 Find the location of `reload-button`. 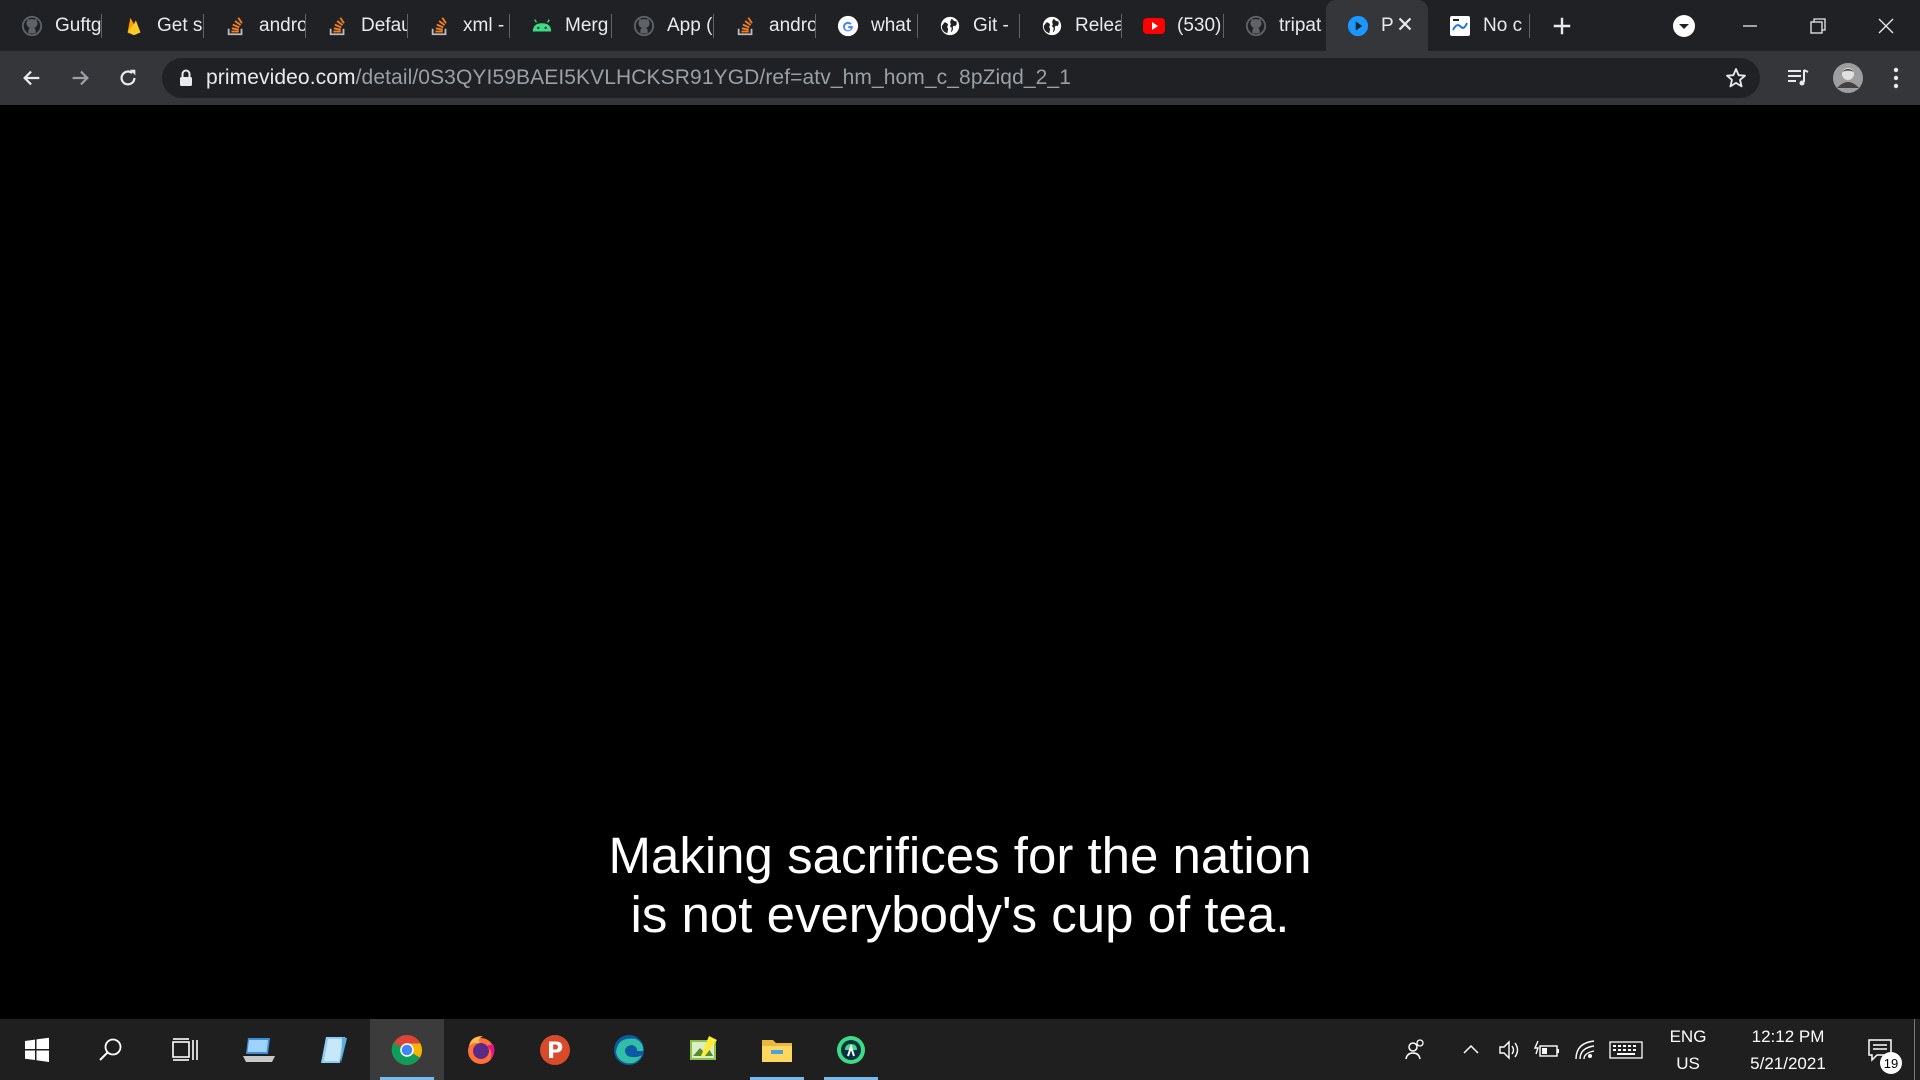

reload-button is located at coordinates (128, 78).